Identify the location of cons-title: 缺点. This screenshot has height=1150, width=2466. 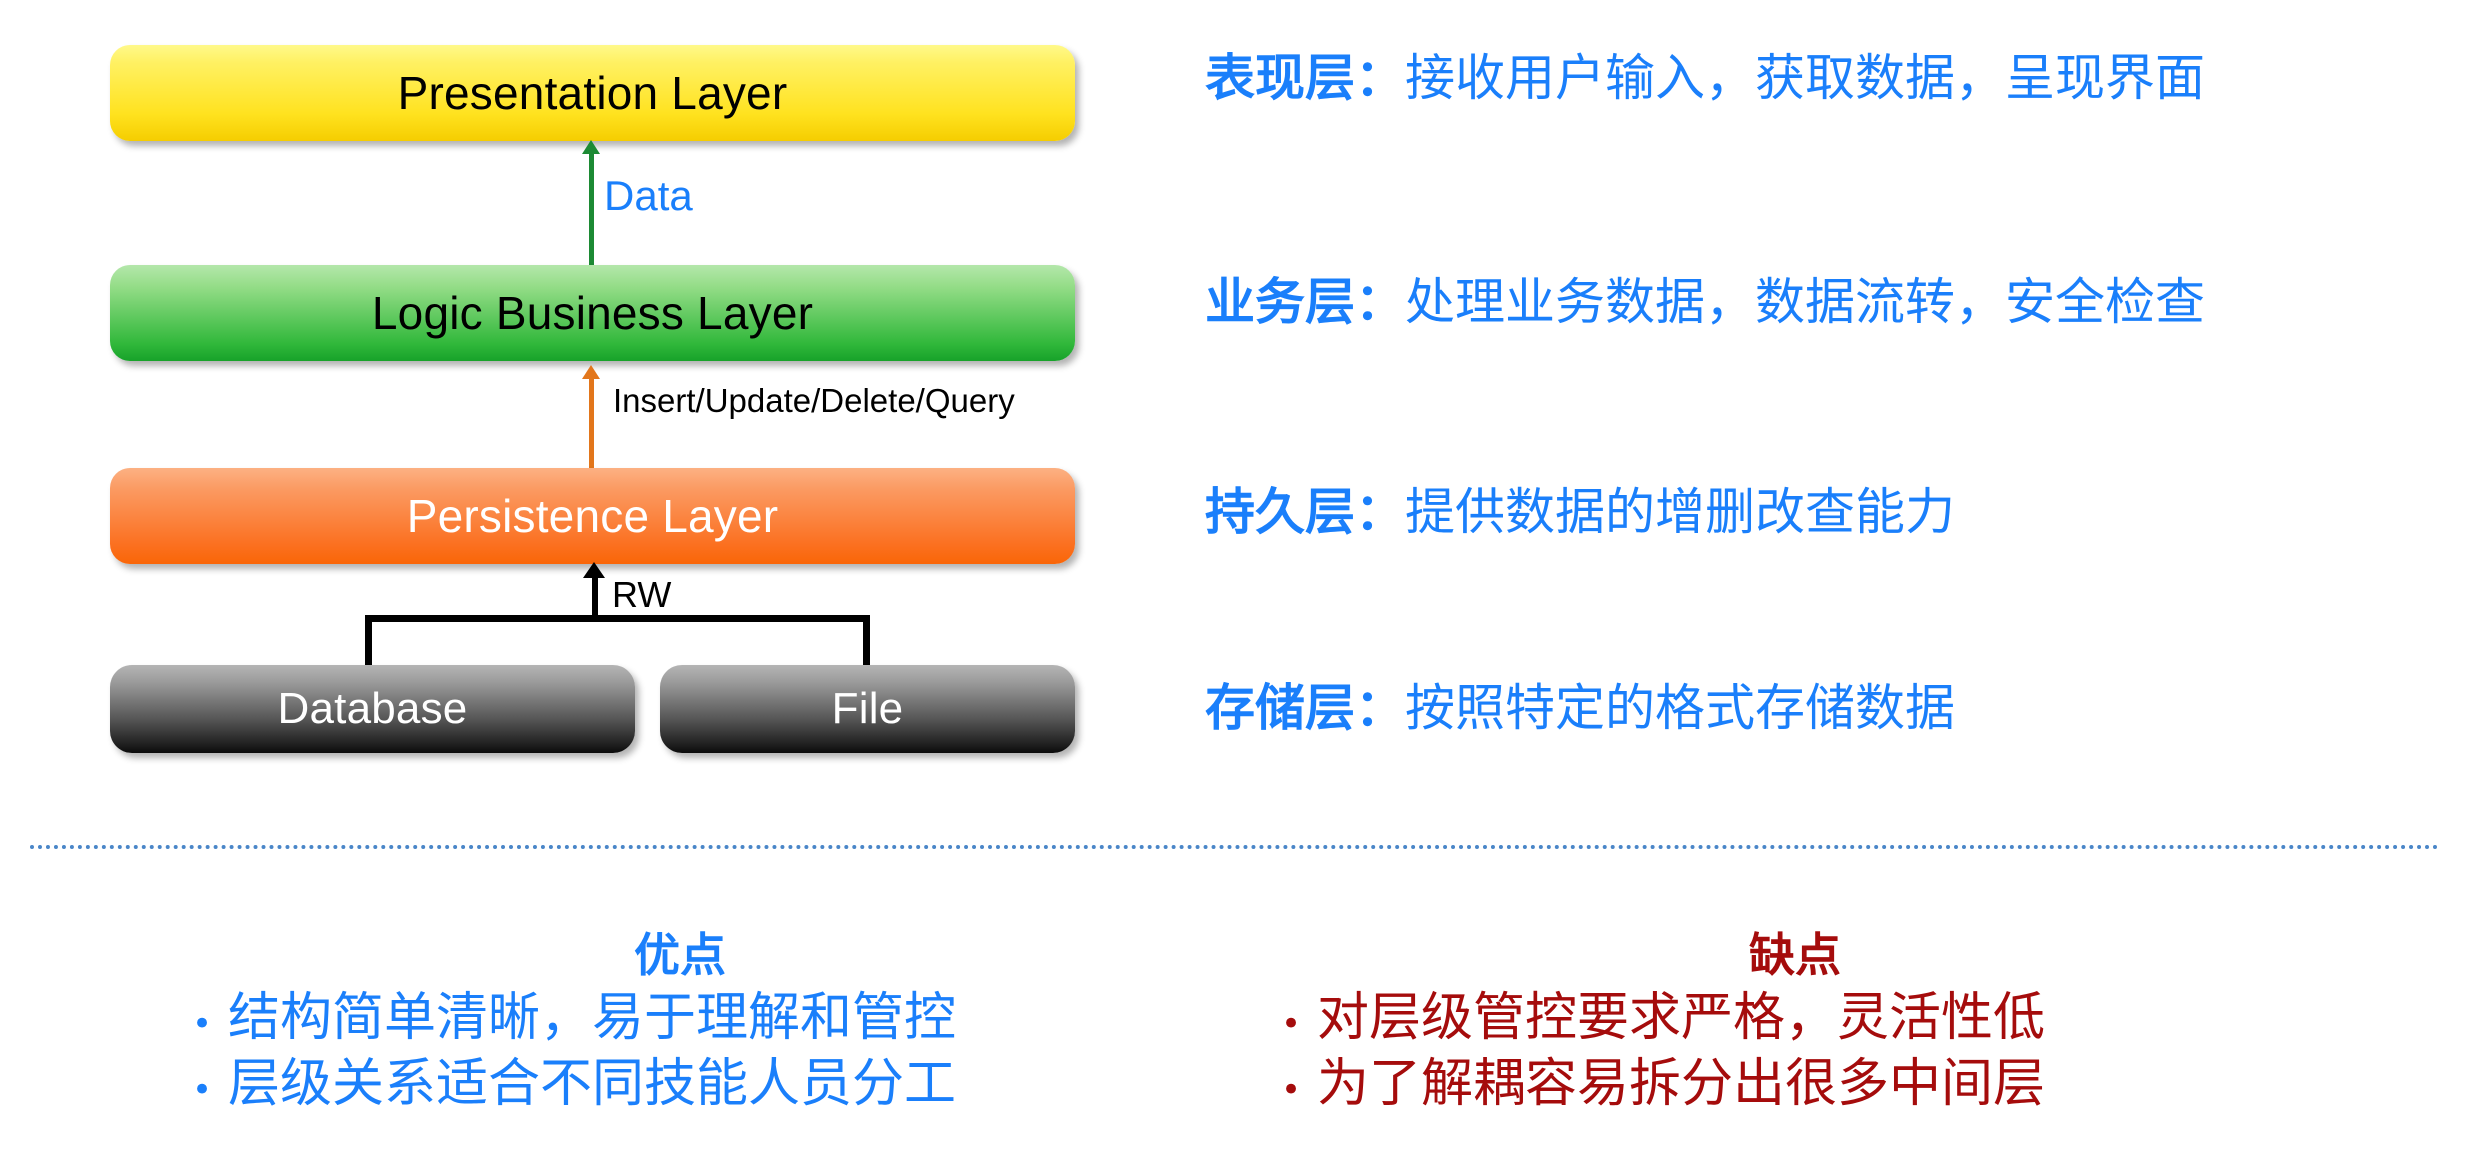
(1795, 955).